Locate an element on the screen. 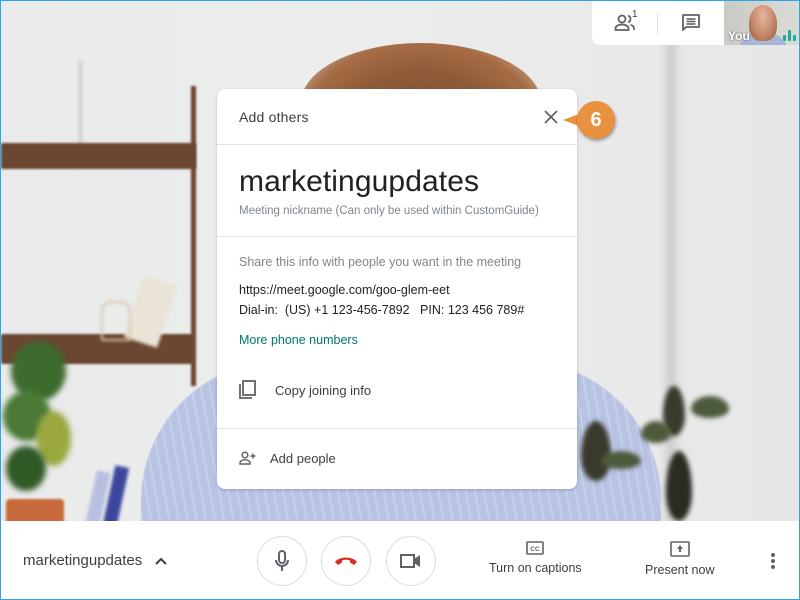 The height and width of the screenshot is (600, 800). meeting-name: marketingupdates is located at coordinates (359, 181).